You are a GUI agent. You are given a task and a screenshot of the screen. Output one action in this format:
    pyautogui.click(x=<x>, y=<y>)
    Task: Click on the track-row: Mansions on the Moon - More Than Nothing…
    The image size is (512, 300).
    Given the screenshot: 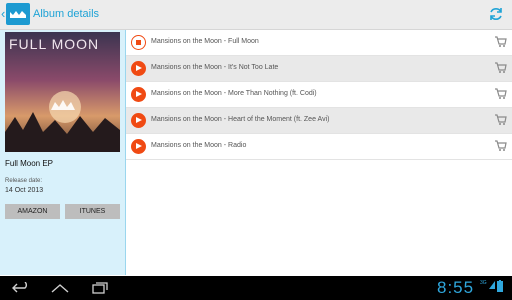 What is the action you would take?
    pyautogui.click(x=319, y=95)
    